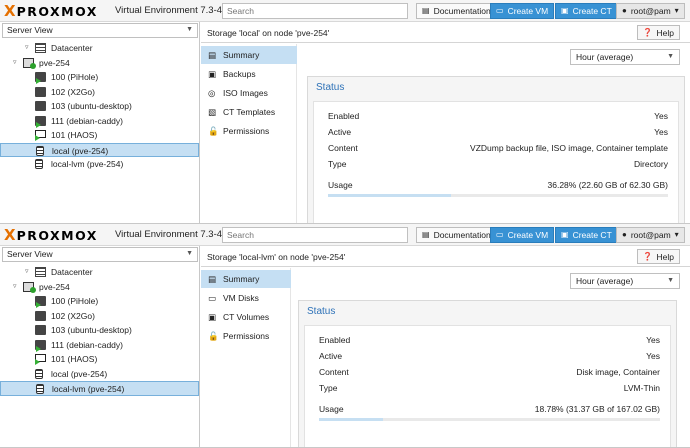 The image size is (690, 448). Describe the element at coordinates (54, 286) in the screenshot. I see `tree-node-label: pve-254` at that location.